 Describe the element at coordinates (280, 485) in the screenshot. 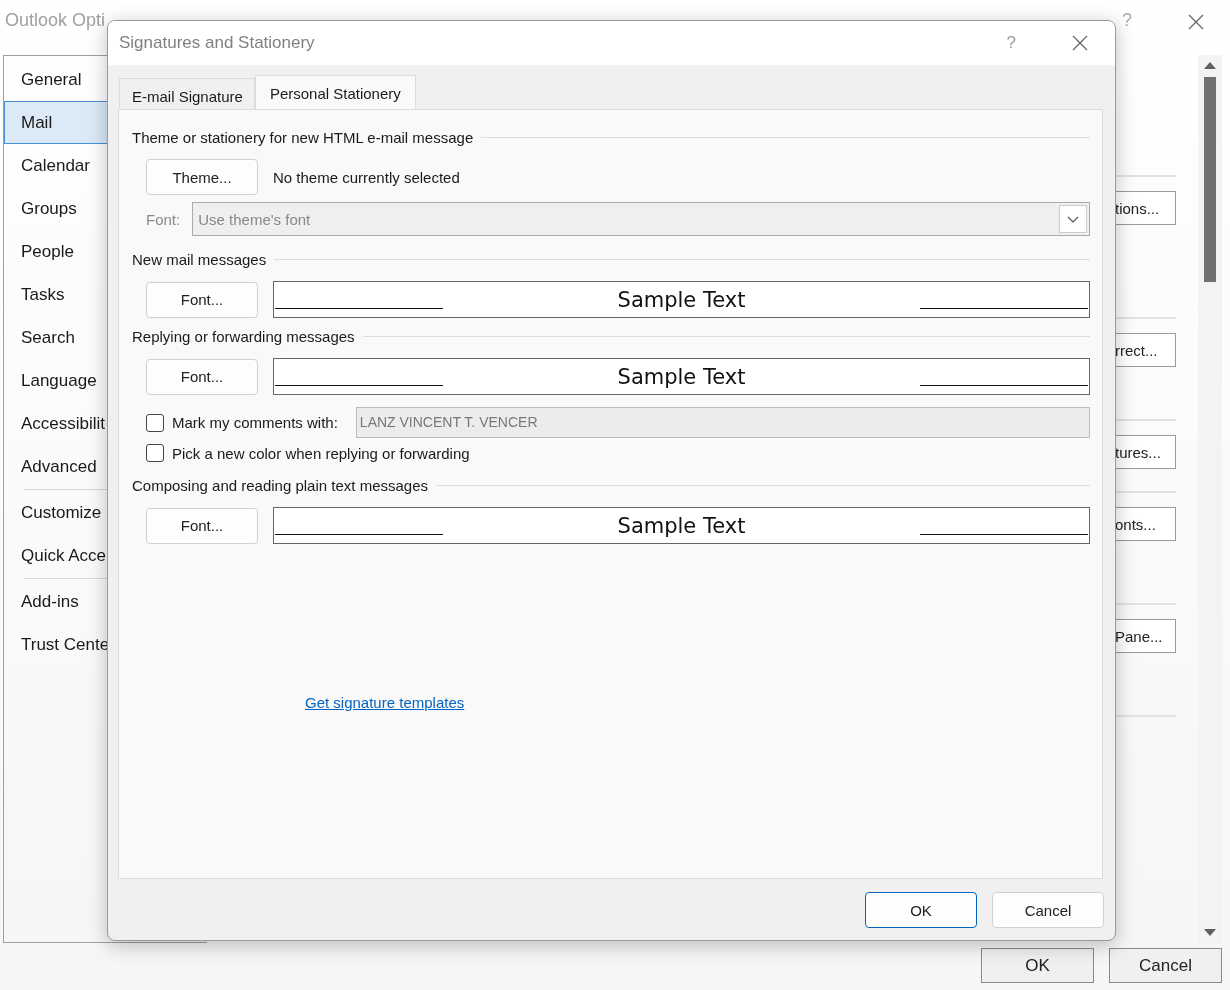

I see `section-heading: Composing and reading plain text messages` at that location.